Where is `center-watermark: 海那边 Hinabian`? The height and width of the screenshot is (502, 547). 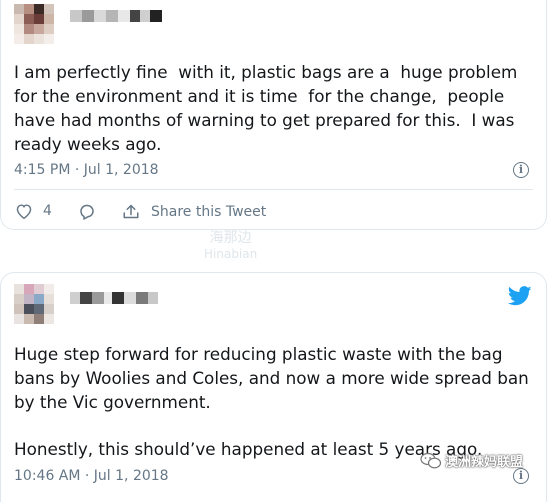
center-watermark: 海那边 Hinabian is located at coordinates (230, 246).